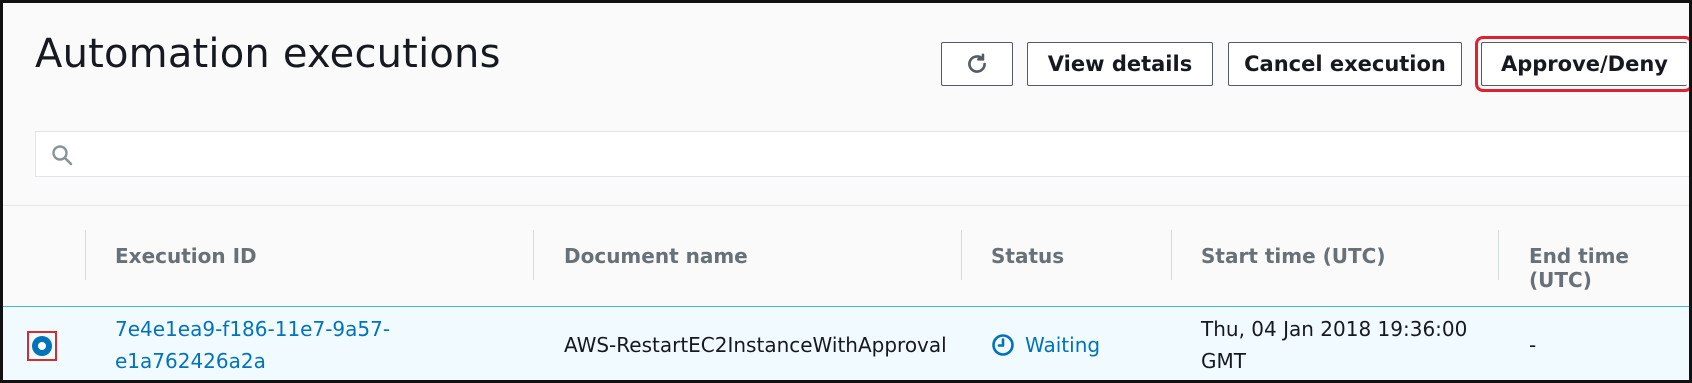  I want to click on page-title: Automation executions, so click(268, 54).